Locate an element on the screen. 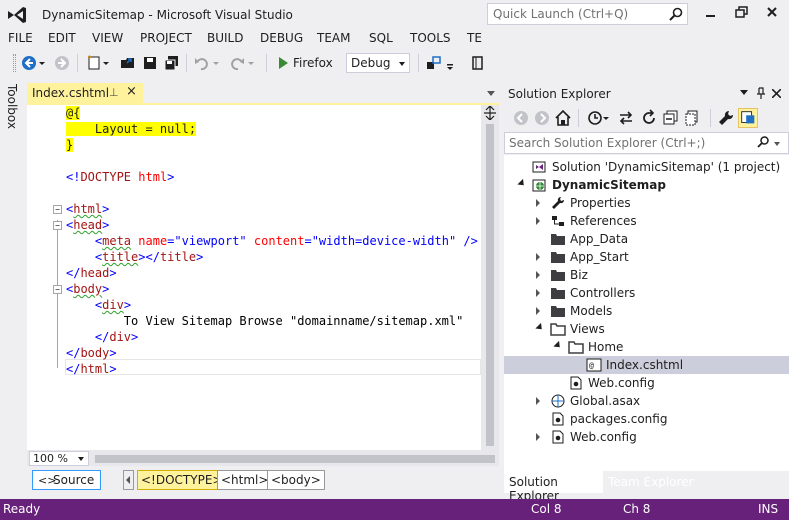  collapse-all-icon is located at coordinates (671, 118).